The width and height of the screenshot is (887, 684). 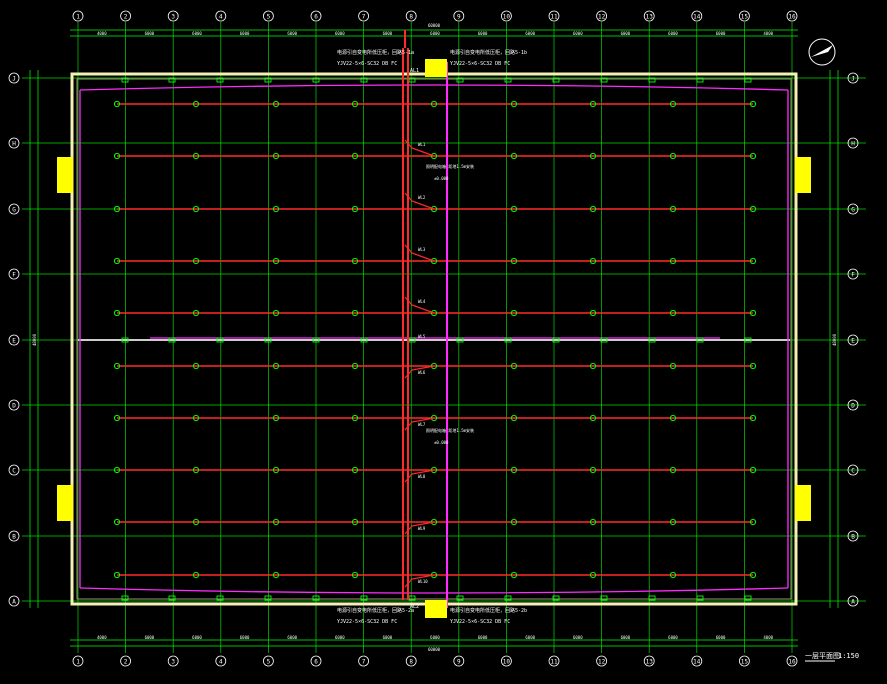 What do you see at coordinates (419, 363) in the screenshot?
I see `branch-leads: WL1 WL2 WL3 WL4 WL5 WL6 WL7 WL8 WL9 WL10` at bounding box center [419, 363].